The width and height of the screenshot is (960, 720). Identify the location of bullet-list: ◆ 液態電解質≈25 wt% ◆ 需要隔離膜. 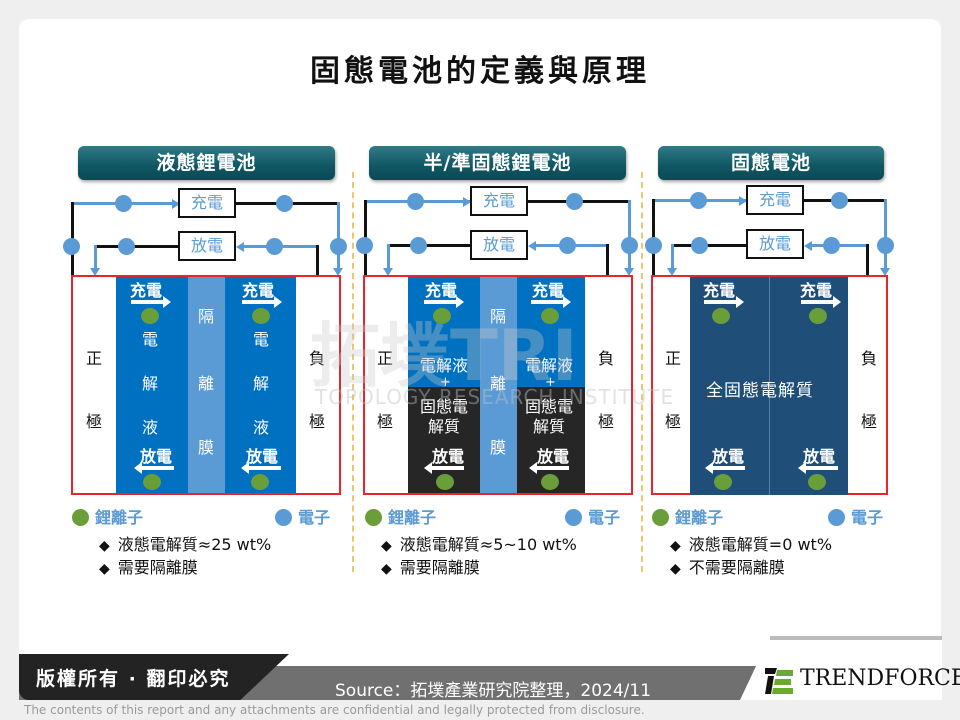
(185, 557).